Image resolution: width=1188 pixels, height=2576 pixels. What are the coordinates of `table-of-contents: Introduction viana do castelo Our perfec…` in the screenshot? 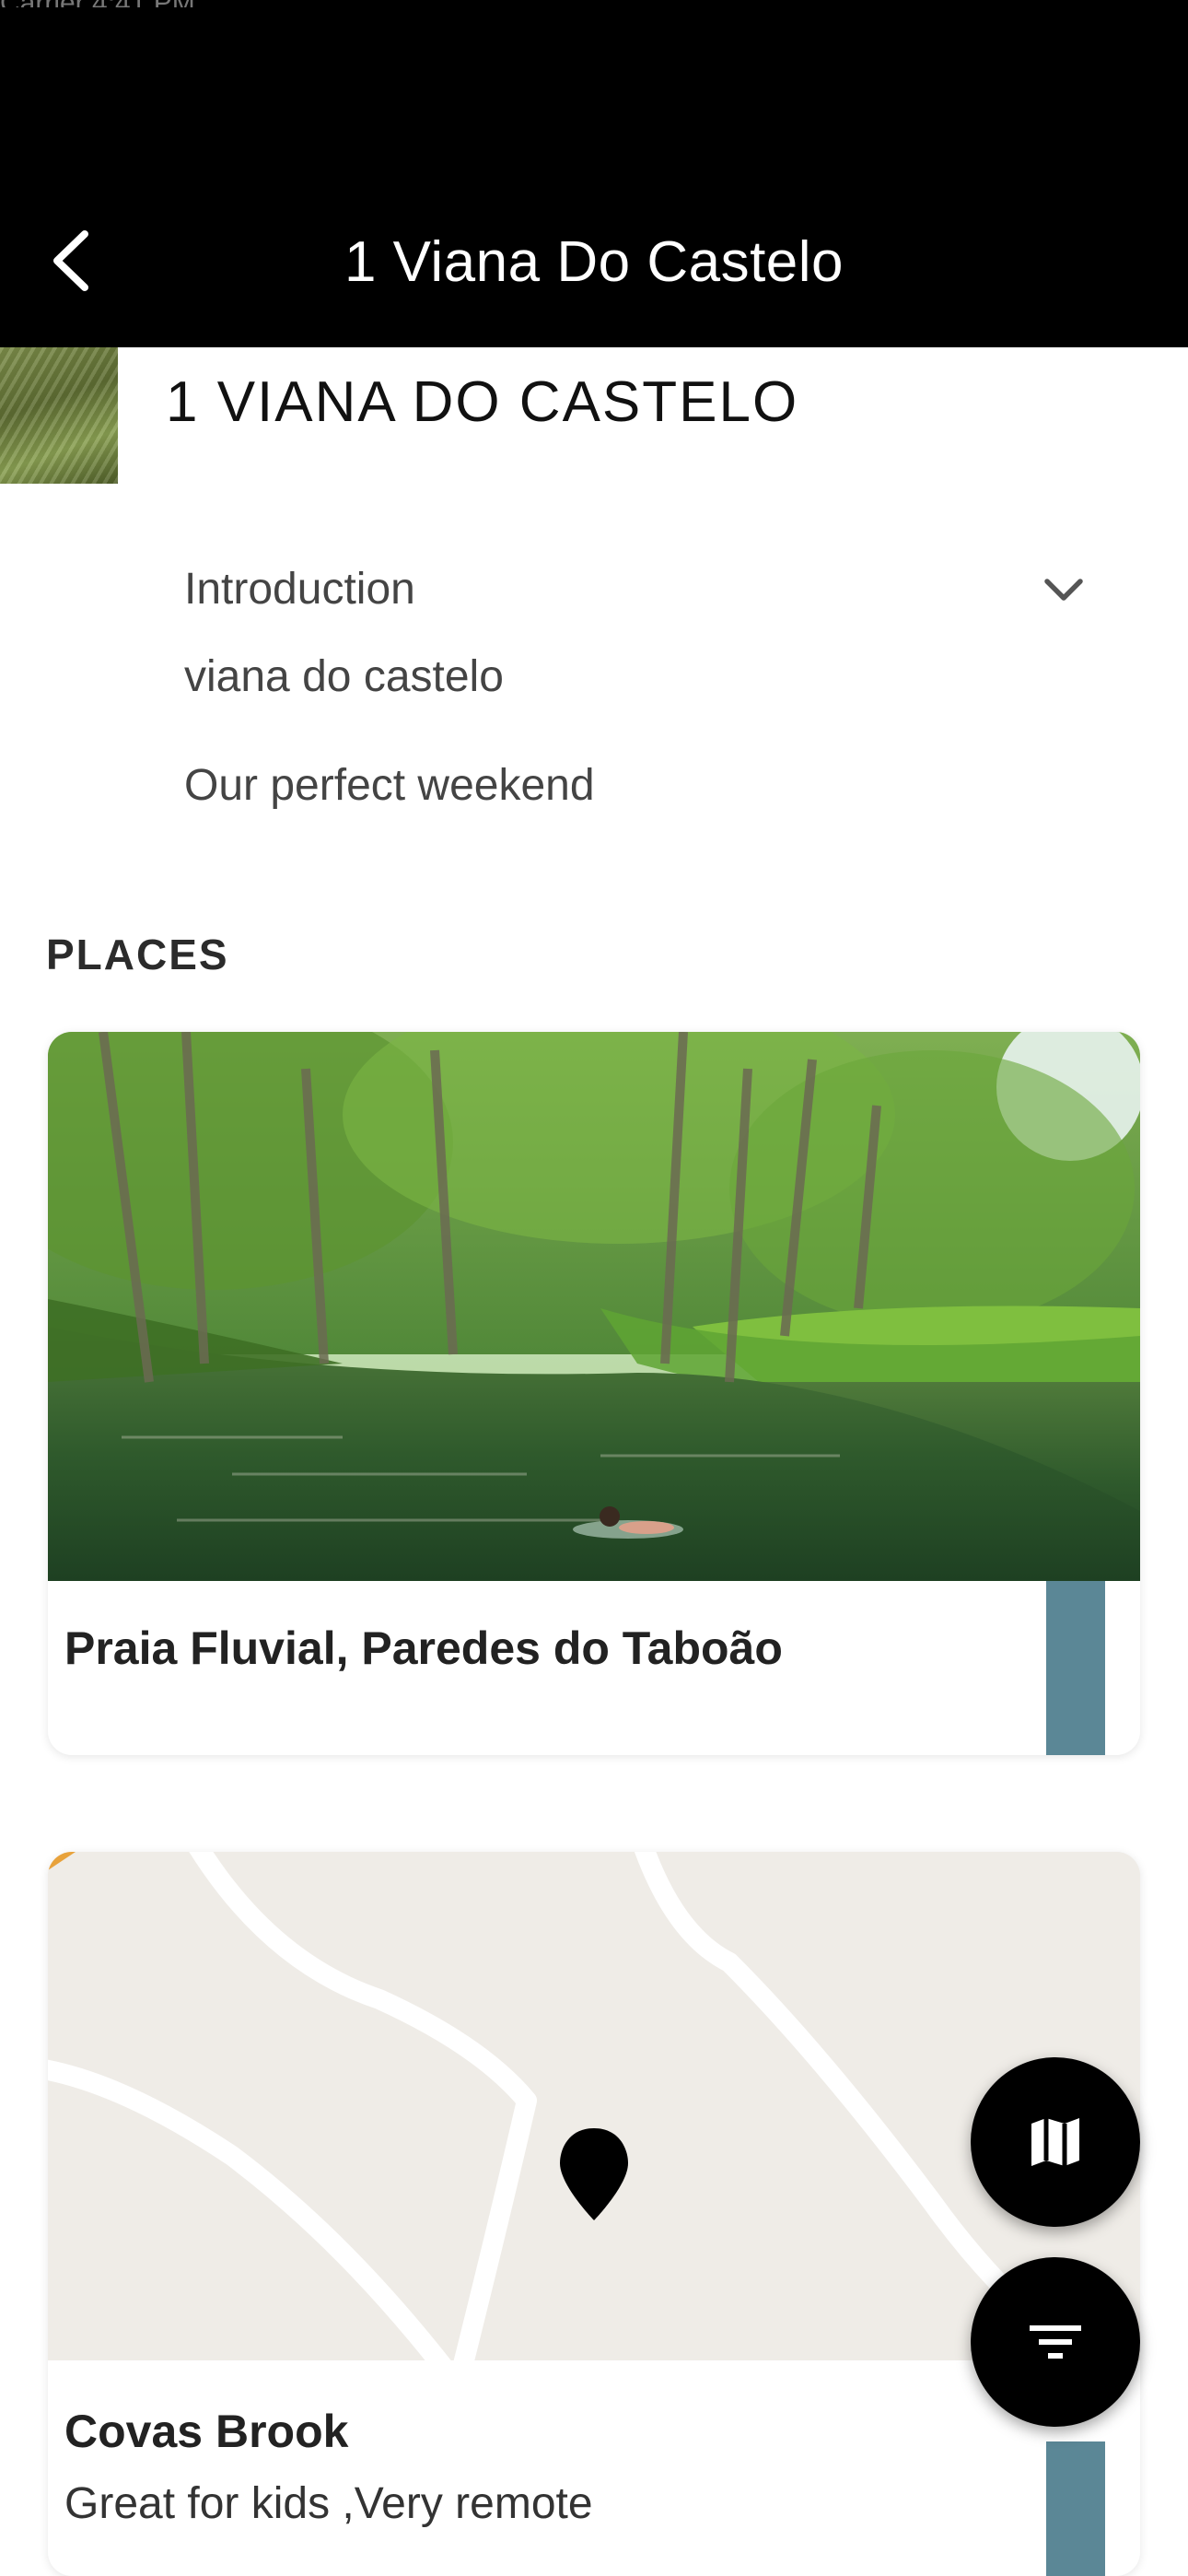 It's located at (635, 681).